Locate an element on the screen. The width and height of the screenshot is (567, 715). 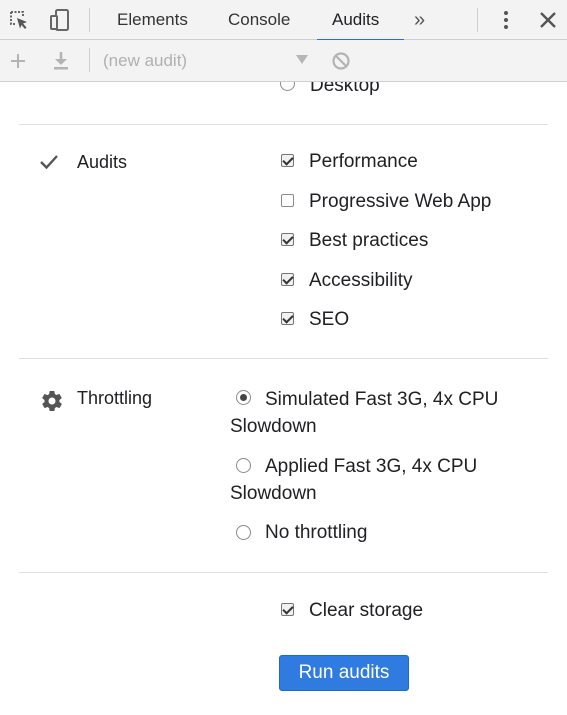
radio-desktop-label: Desktop is located at coordinates (345, 89).